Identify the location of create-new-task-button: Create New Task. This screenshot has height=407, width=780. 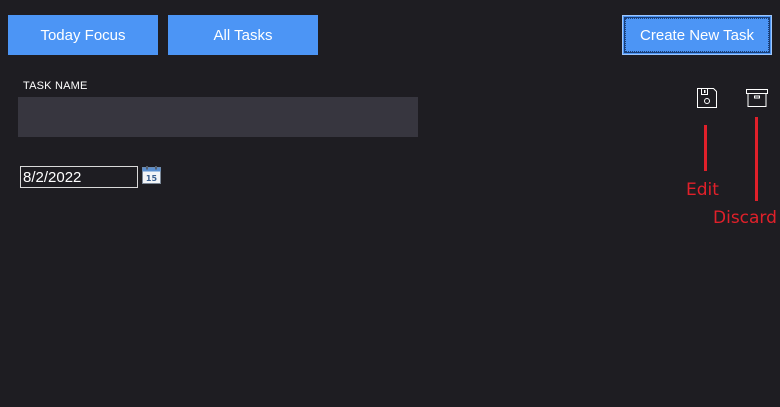
(697, 35).